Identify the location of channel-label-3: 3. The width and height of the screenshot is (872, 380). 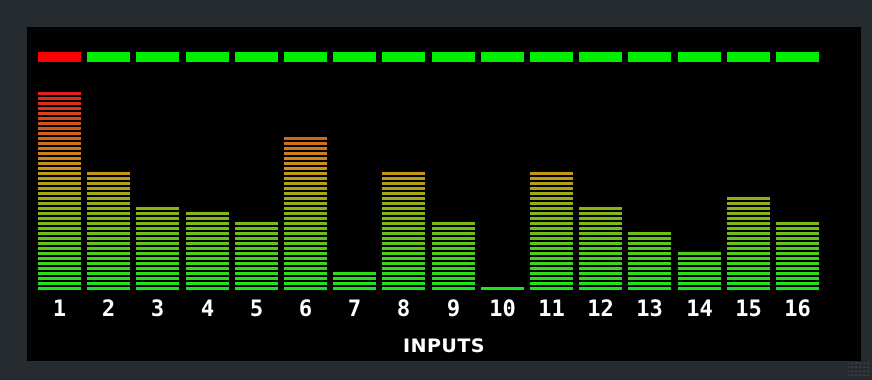
(157, 309).